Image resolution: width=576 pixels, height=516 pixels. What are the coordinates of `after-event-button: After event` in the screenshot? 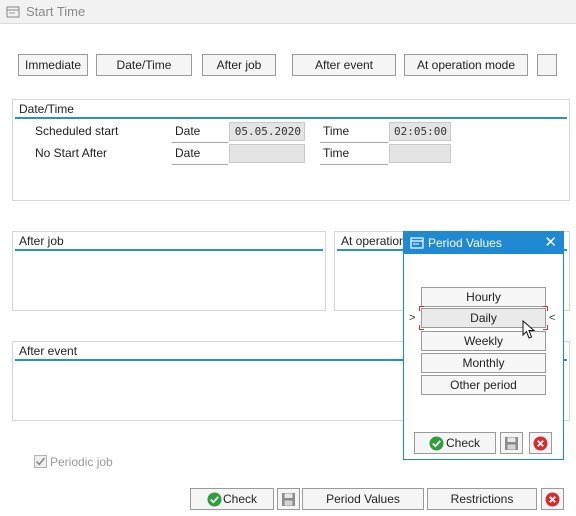 It's located at (344, 65).